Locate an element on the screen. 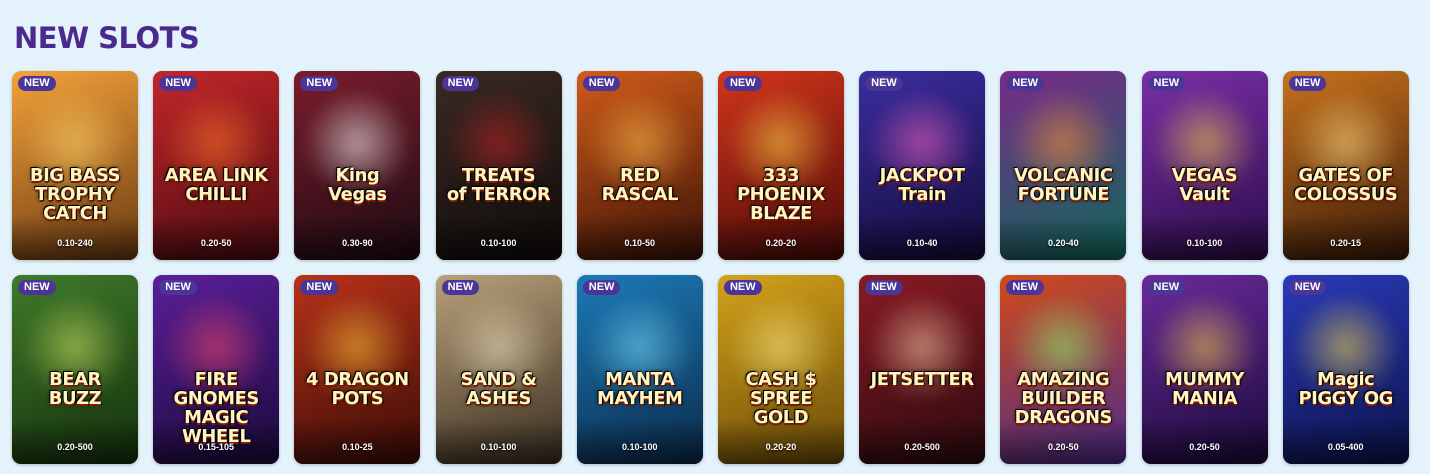 The image size is (1430, 474). game-tile: NEW MUMMY MANIA 0.20-50 is located at coordinates (1204, 369).